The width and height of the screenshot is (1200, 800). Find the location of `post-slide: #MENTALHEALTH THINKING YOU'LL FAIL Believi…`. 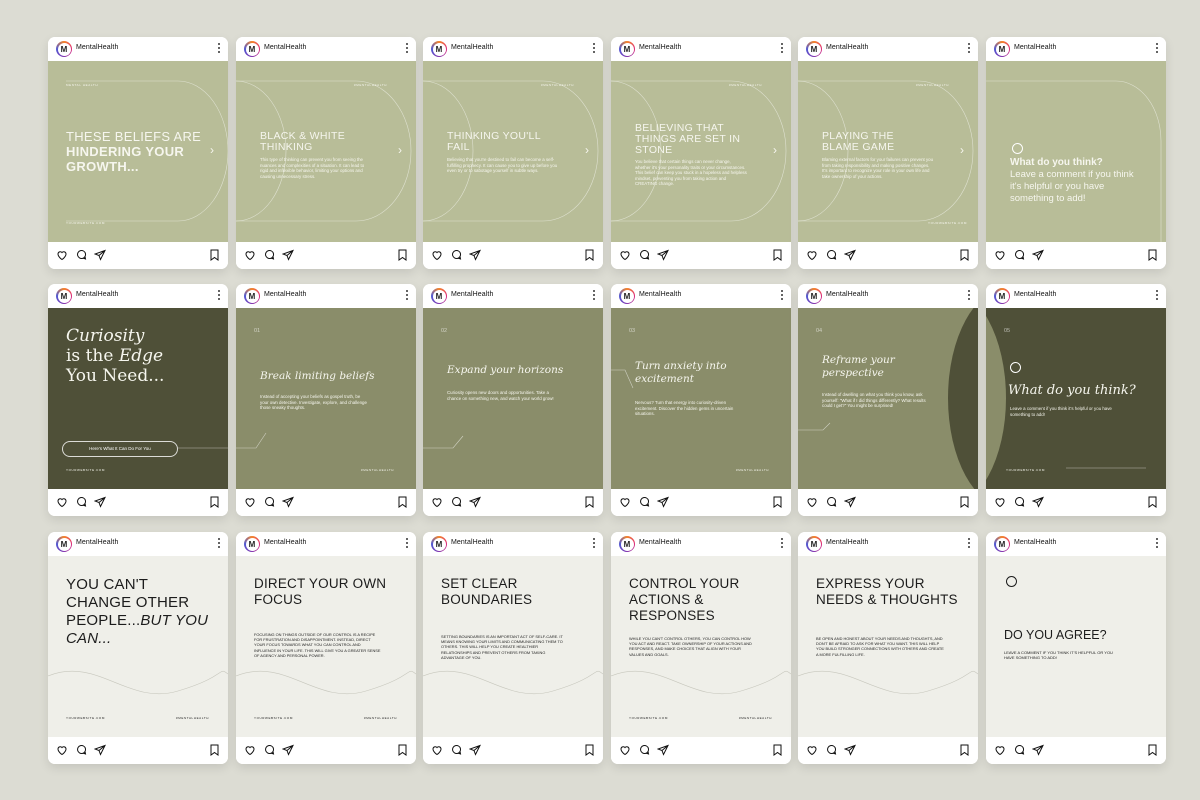

post-slide: #MENTALHEALTH THINKING YOU'LL FAIL Believi… is located at coordinates (513, 151).